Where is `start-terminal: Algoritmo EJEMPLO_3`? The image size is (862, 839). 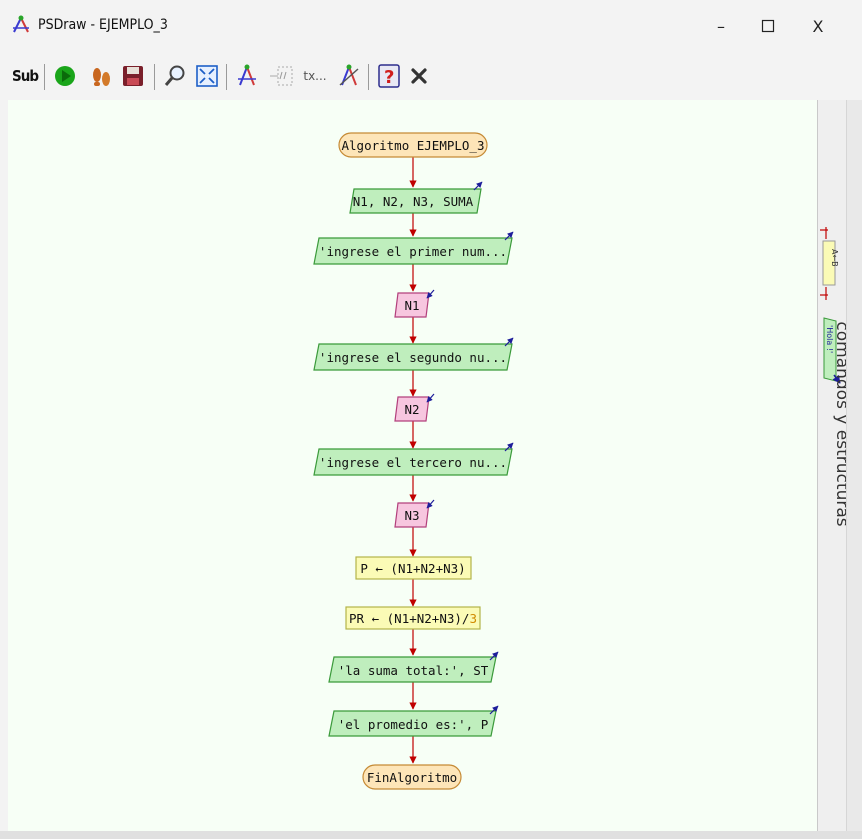 start-terminal: Algoritmo EJEMPLO_3 is located at coordinates (413, 145).